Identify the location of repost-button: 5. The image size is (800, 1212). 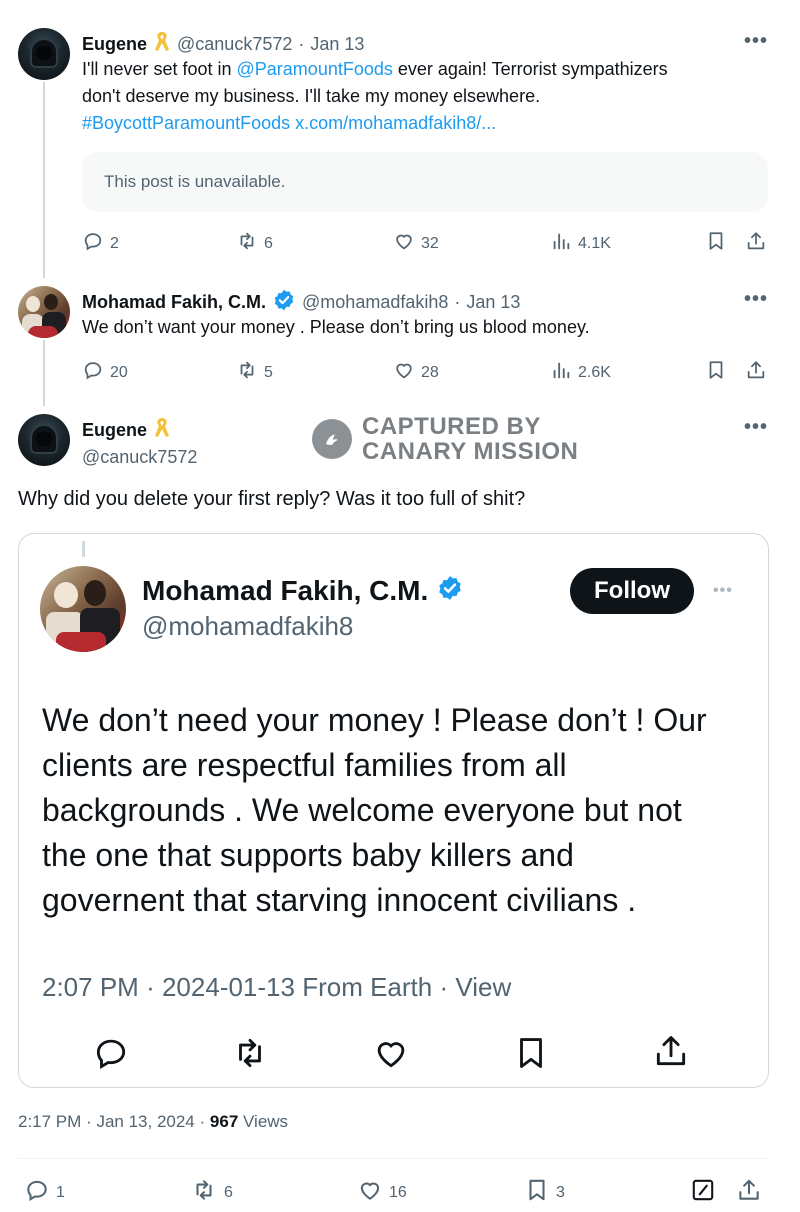
(254, 372).